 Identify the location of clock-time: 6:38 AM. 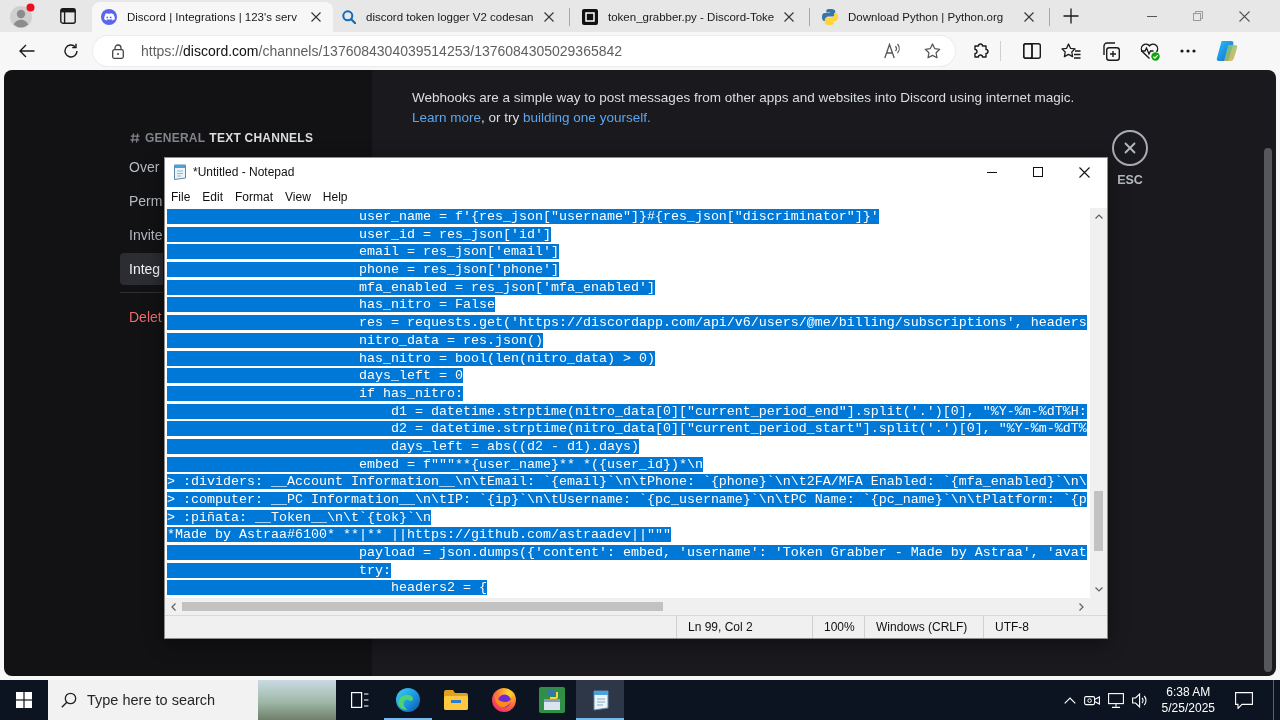
(1188, 692).